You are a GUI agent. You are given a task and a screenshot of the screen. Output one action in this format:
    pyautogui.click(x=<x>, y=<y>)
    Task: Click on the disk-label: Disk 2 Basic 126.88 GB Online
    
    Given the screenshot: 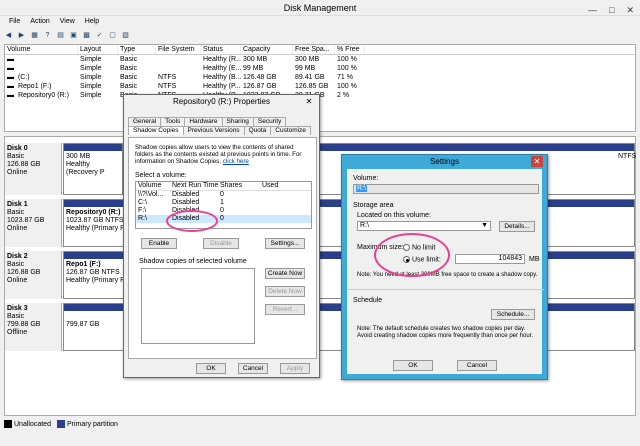 What is the action you would take?
    pyautogui.click(x=33, y=275)
    